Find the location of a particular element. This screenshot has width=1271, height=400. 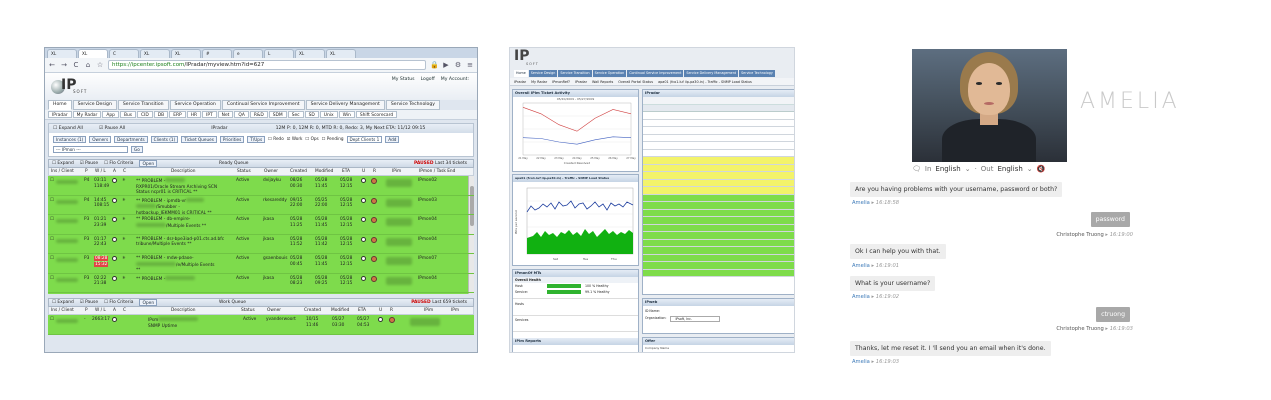

expand-checkbox: ☐ Expand is located at coordinates (63, 163).